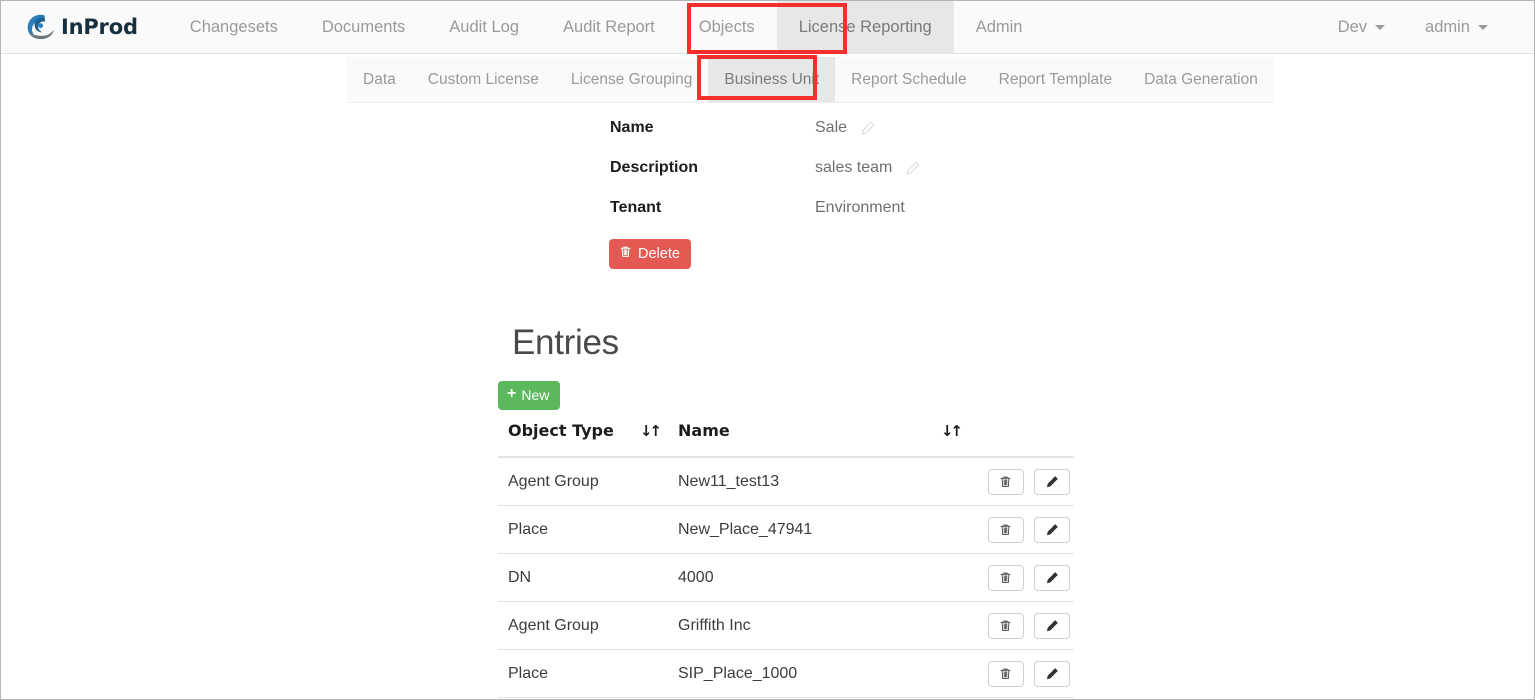 This screenshot has width=1535, height=700. I want to click on field-label-description: Description, so click(654, 167).